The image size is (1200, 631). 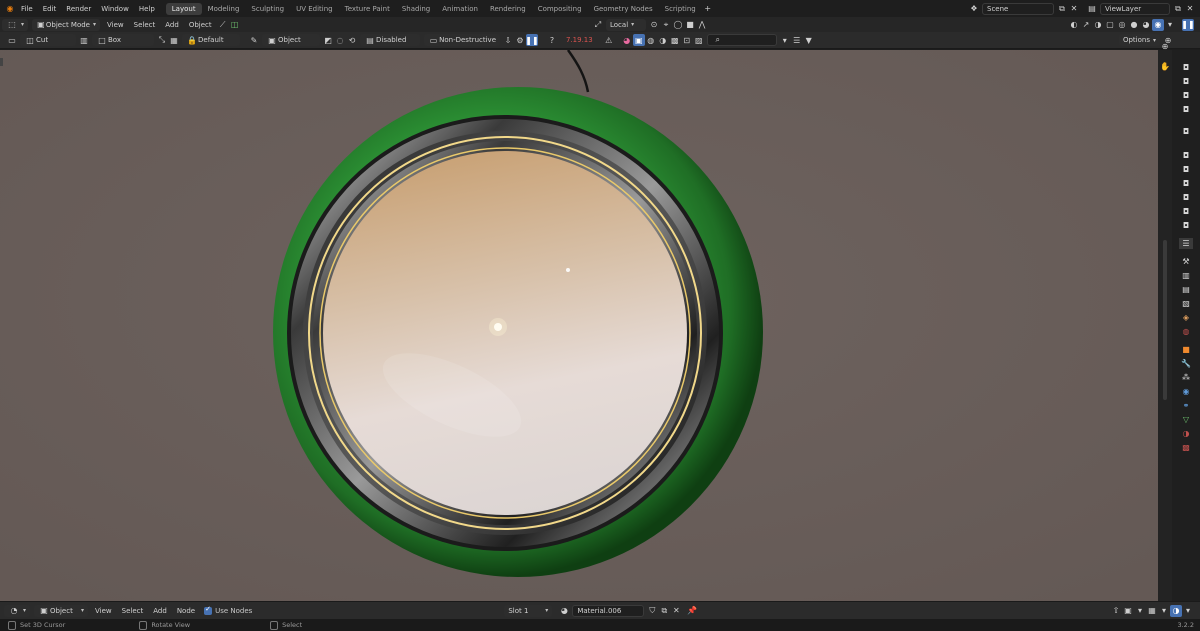 What do you see at coordinates (235, 25) in the screenshot?
I see `overlay-toggle-icon: ◫` at bounding box center [235, 25].